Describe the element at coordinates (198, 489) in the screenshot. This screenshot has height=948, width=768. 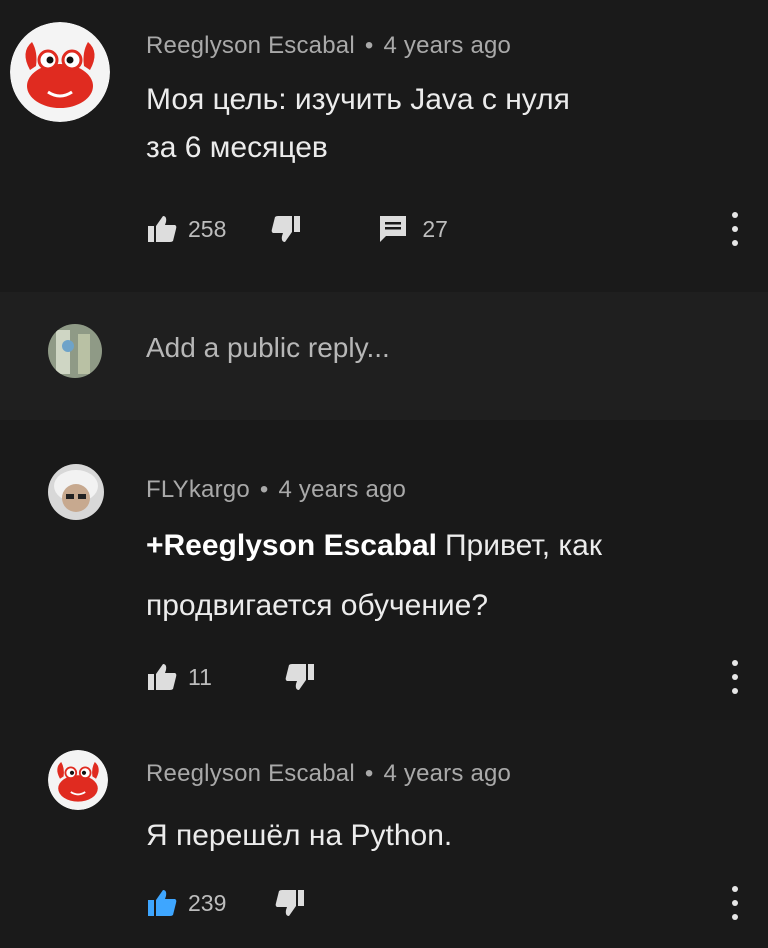
I see `author-name: FLYkargo` at that location.